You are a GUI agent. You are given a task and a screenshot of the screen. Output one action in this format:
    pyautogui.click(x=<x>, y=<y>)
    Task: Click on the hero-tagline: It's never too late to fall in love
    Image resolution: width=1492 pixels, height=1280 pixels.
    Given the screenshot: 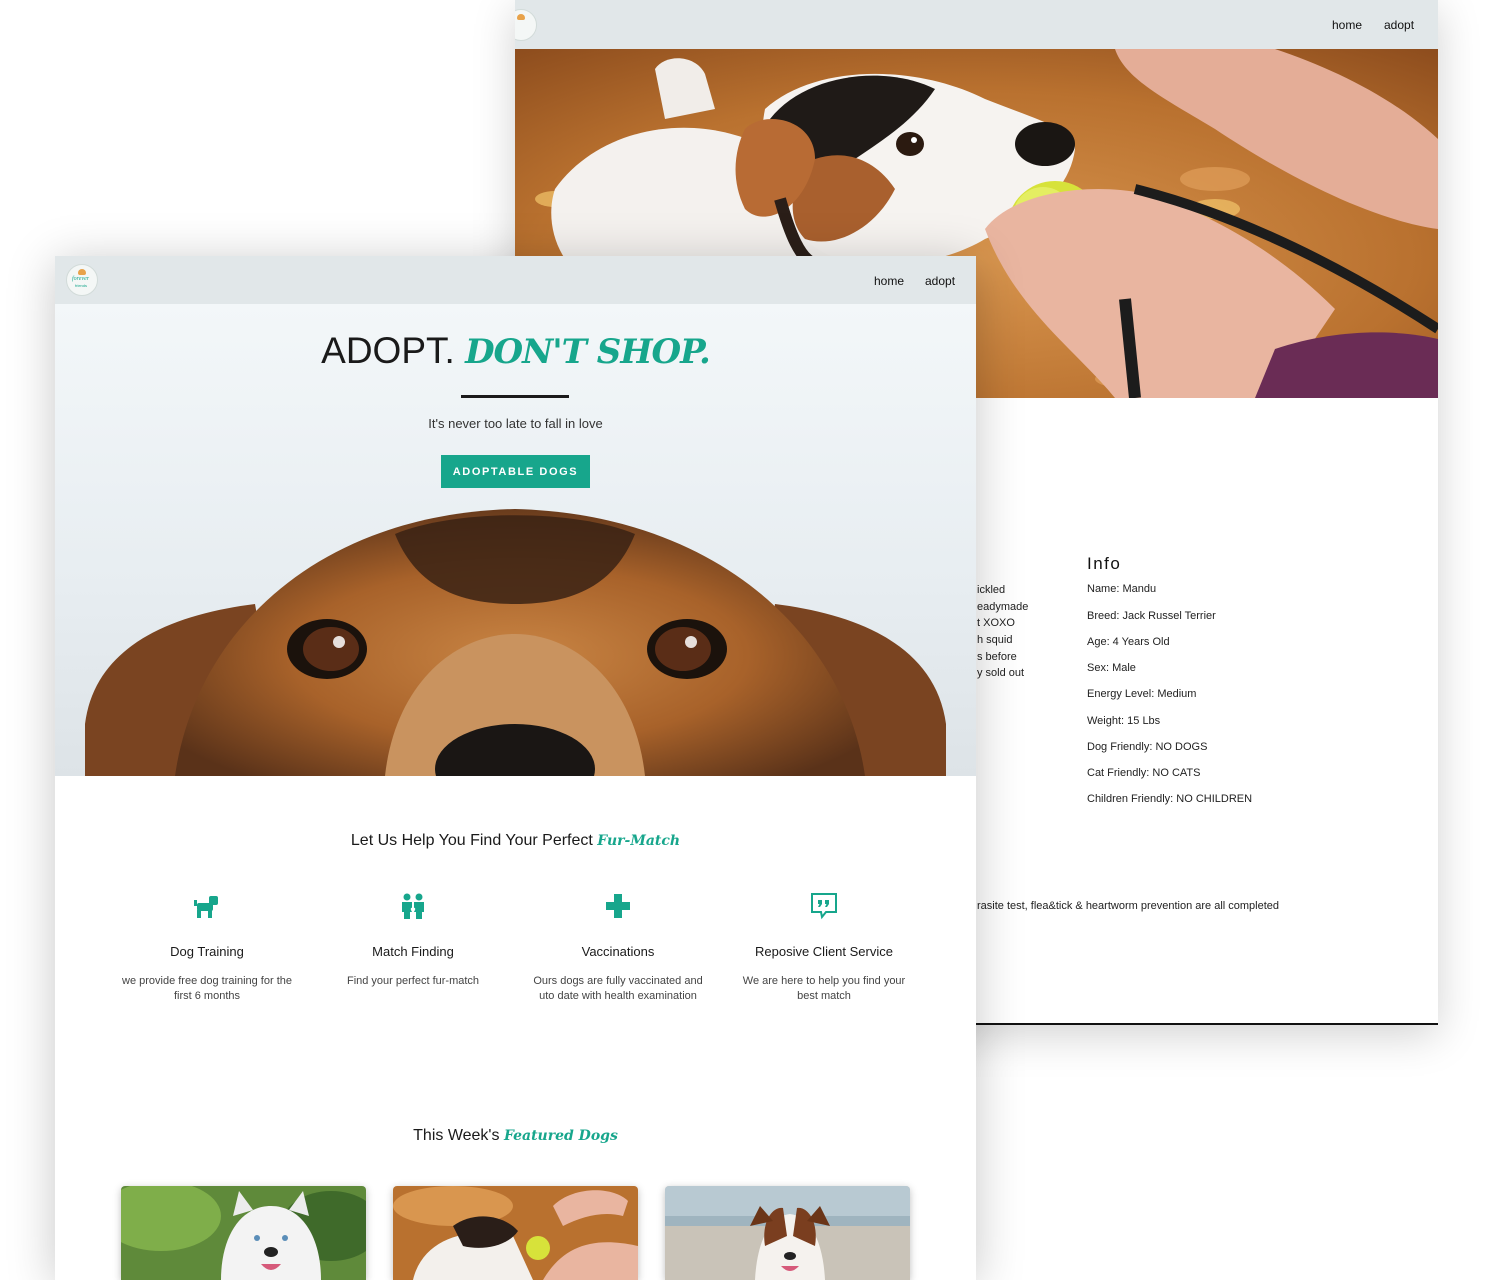 What is the action you would take?
    pyautogui.click(x=515, y=423)
    